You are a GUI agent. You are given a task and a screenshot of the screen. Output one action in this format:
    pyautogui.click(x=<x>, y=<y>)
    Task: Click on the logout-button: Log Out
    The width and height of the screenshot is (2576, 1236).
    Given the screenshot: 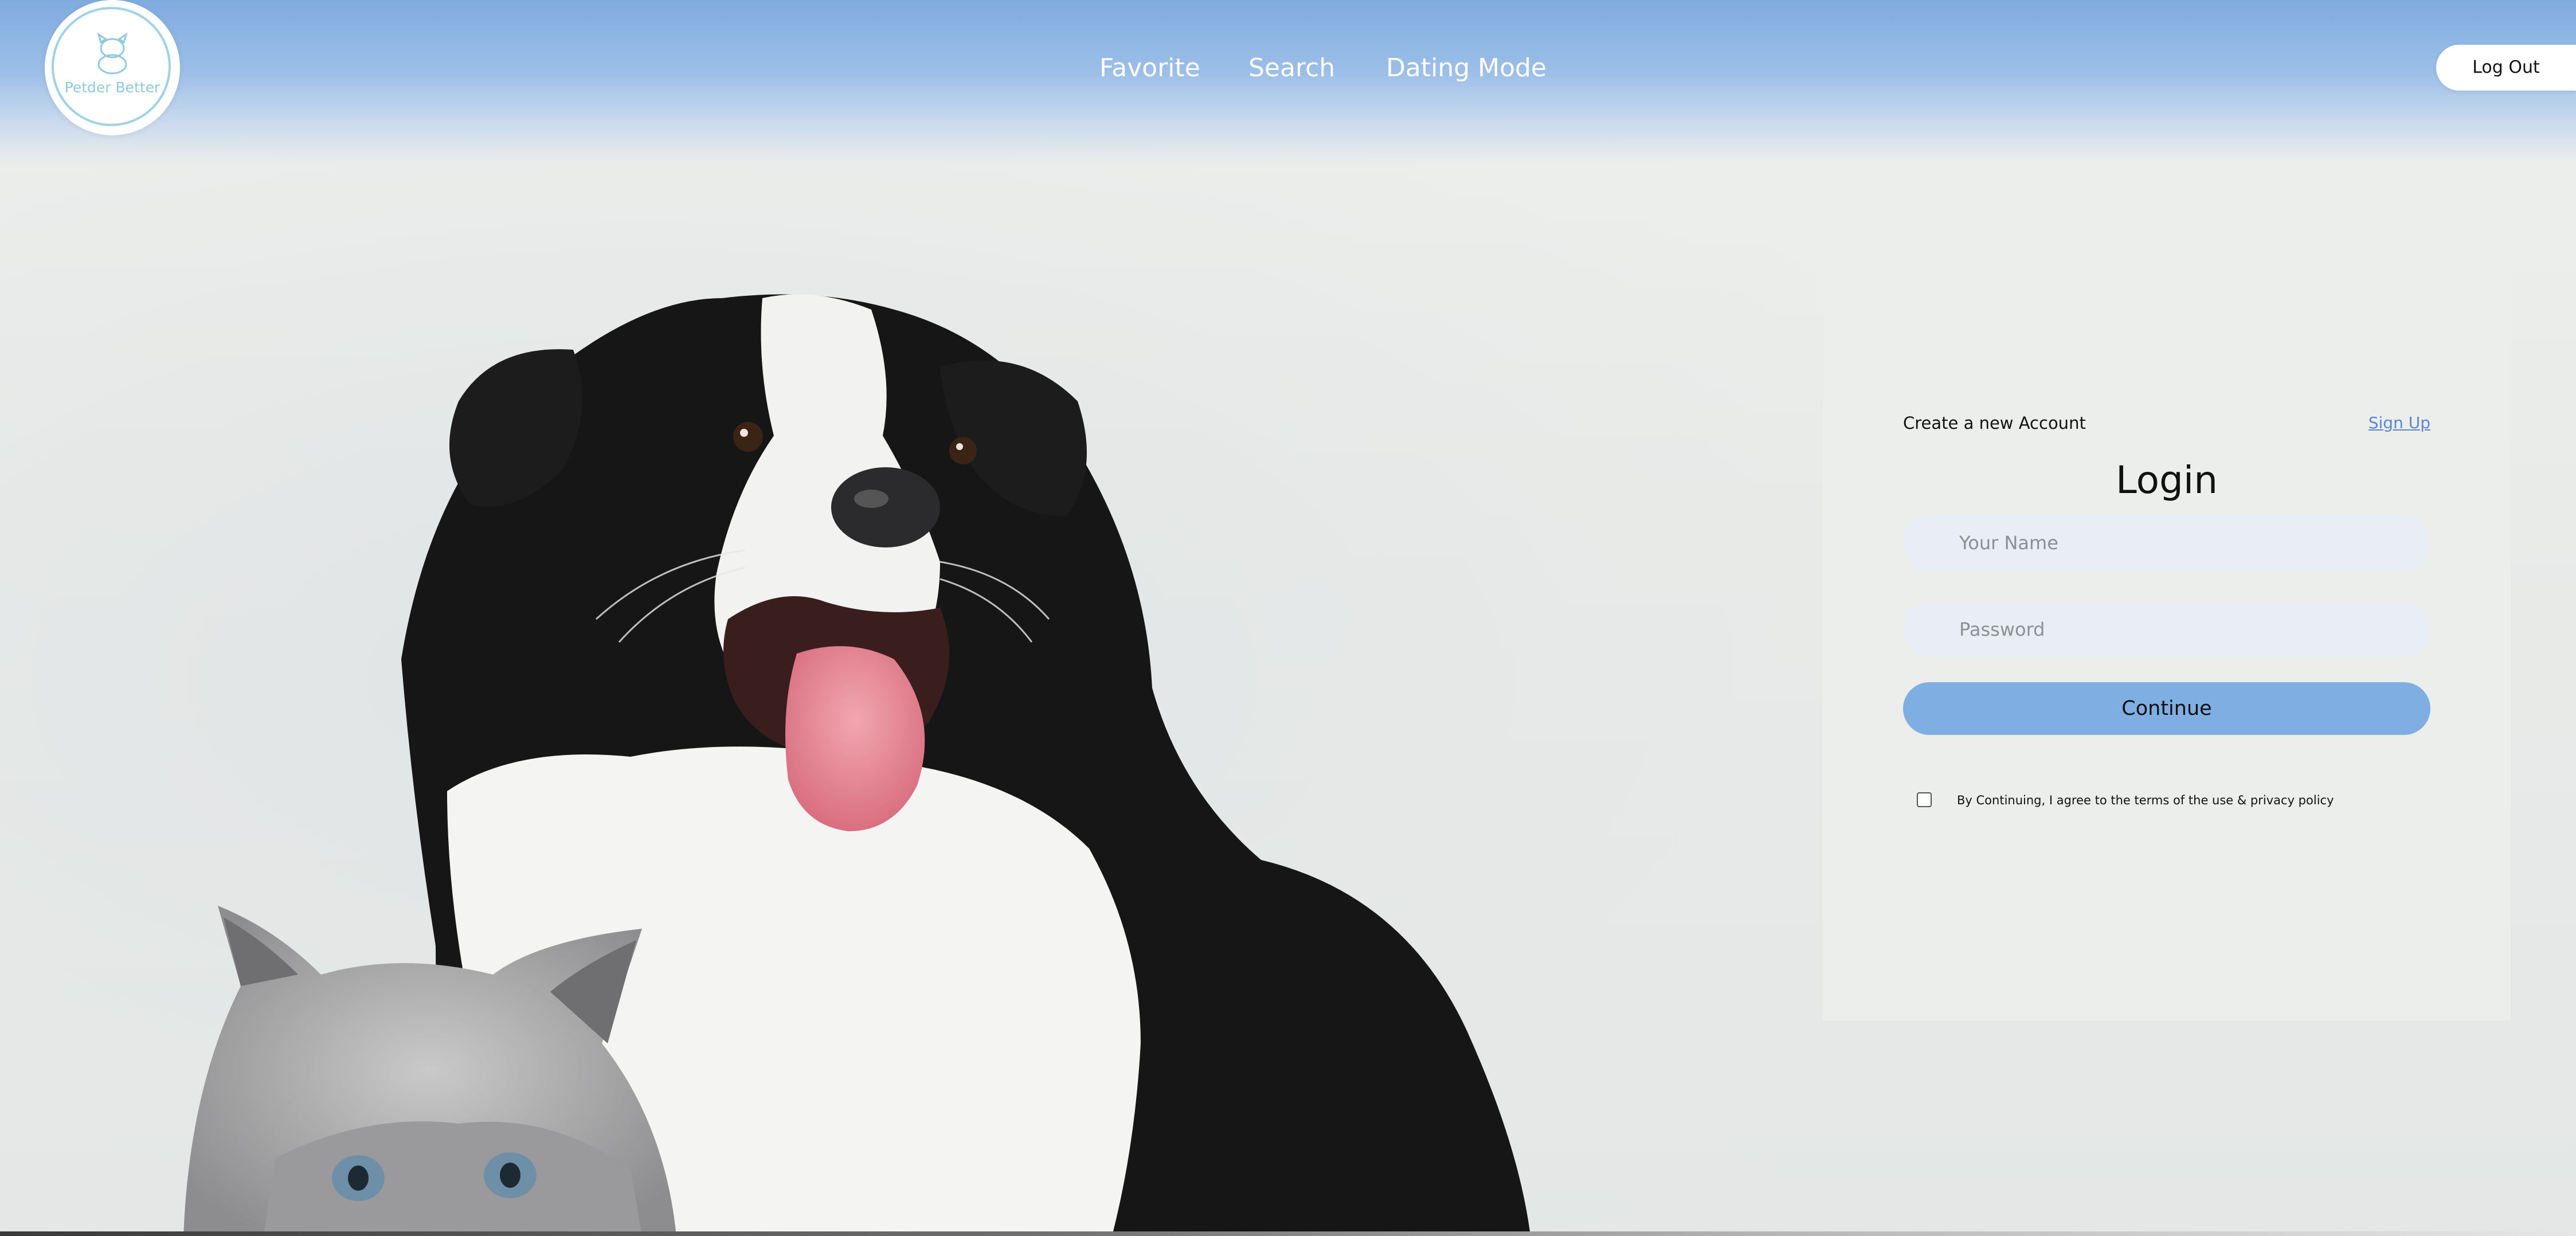 What is the action you would take?
    pyautogui.click(x=2506, y=68)
    